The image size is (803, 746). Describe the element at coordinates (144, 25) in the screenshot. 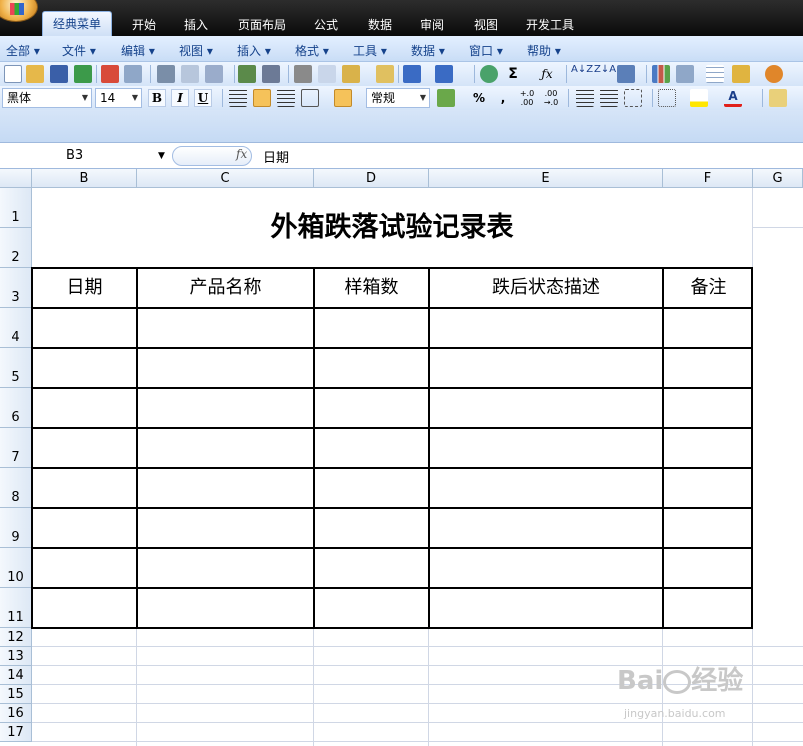

I see `tab-home: 开始` at that location.